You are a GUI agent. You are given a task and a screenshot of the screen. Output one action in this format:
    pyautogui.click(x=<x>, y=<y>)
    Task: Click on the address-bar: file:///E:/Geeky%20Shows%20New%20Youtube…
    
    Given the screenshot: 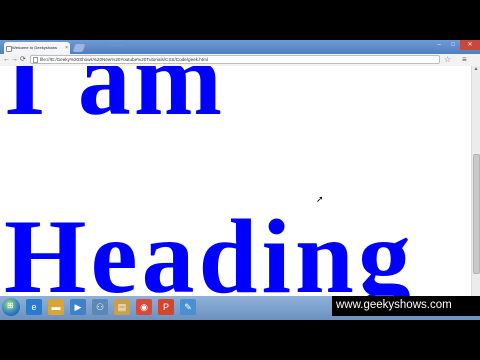 What is the action you would take?
    pyautogui.click(x=235, y=59)
    